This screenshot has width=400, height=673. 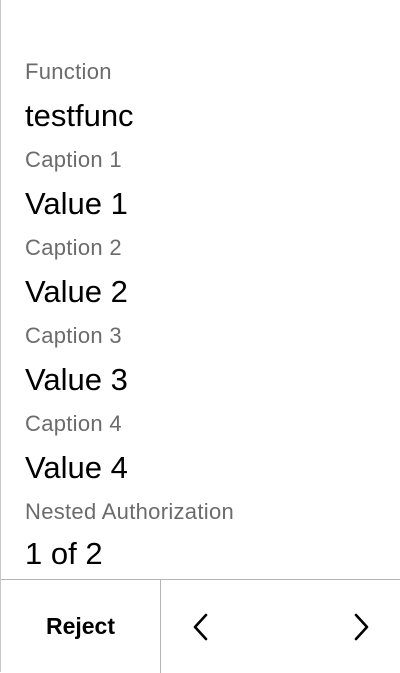 I want to click on previous-page-button, so click(x=201, y=626).